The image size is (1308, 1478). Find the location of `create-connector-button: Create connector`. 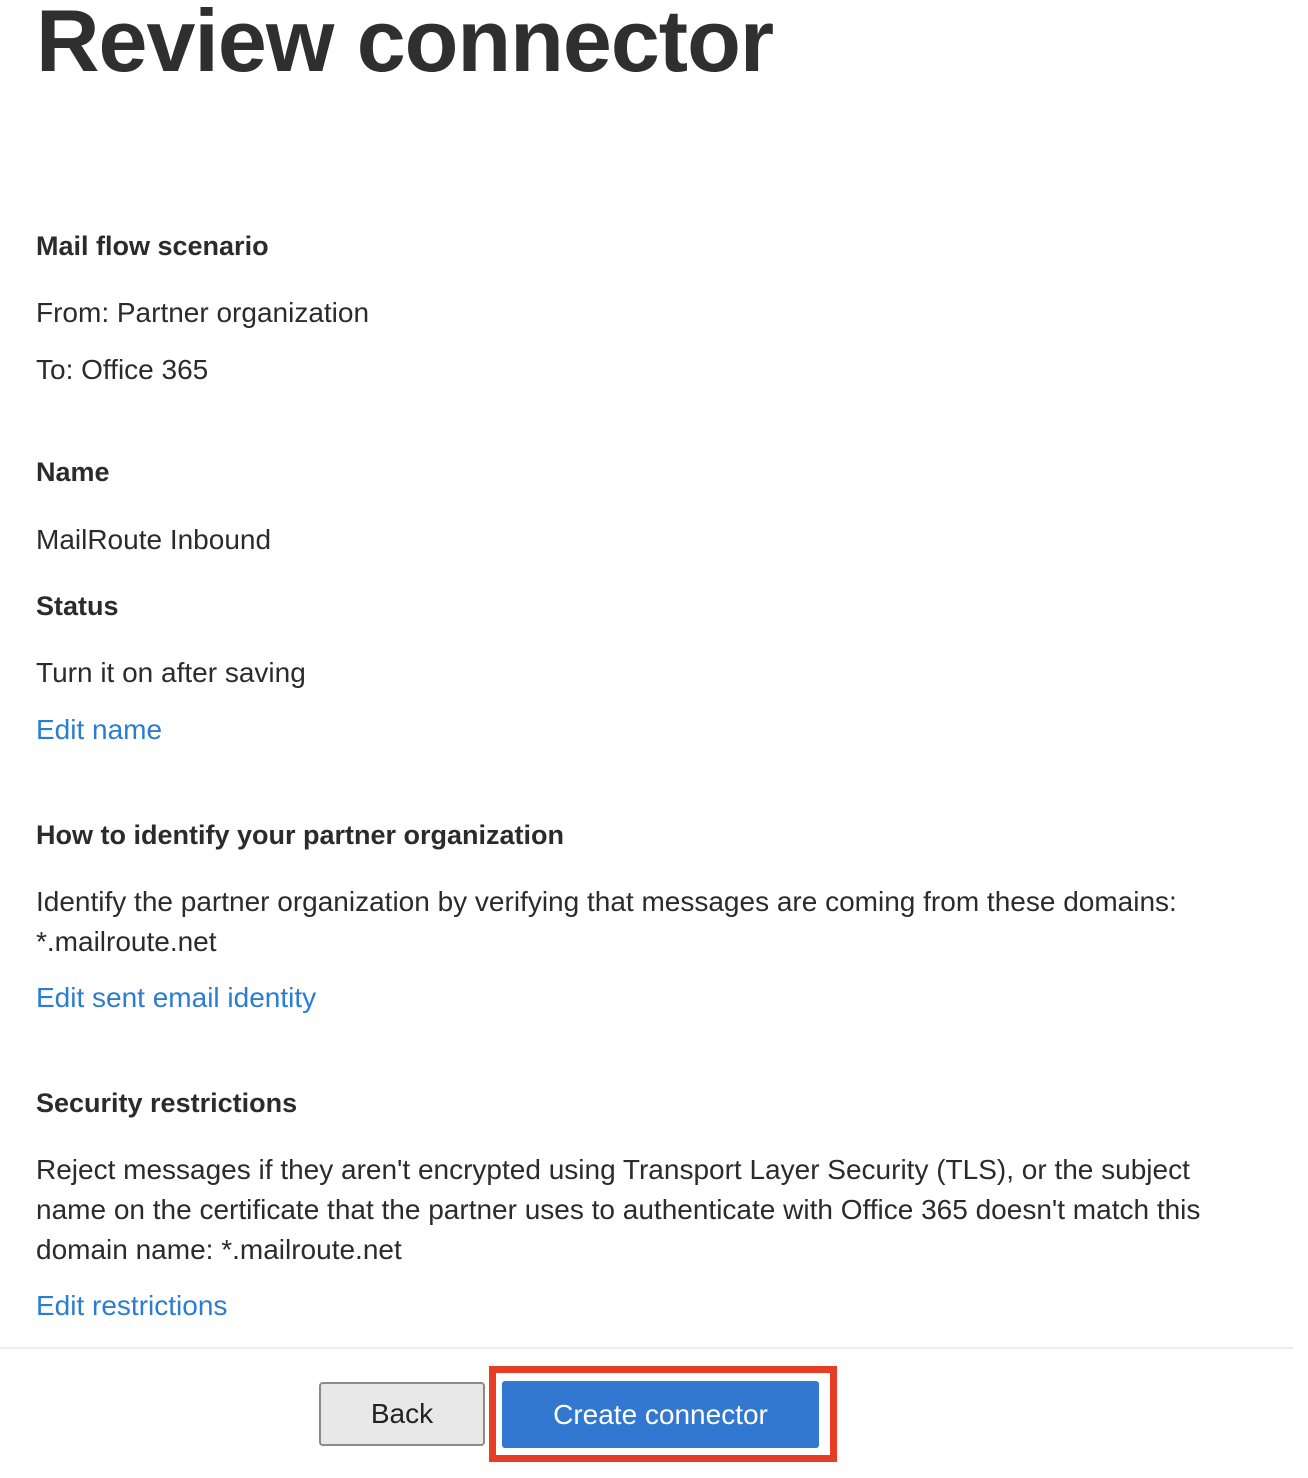

create-connector-button: Create connector is located at coordinates (660, 1414).